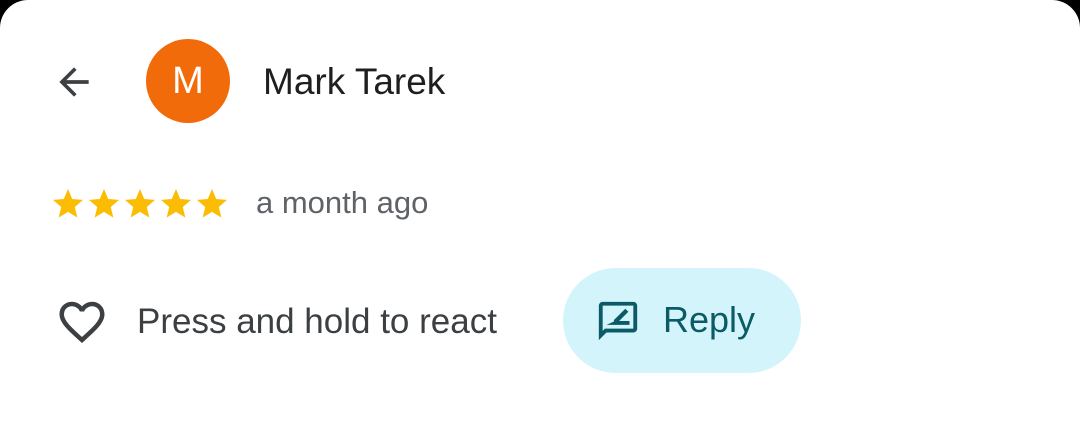 This screenshot has width=1080, height=440. What do you see at coordinates (618, 321) in the screenshot?
I see `rate-review-icon` at bounding box center [618, 321].